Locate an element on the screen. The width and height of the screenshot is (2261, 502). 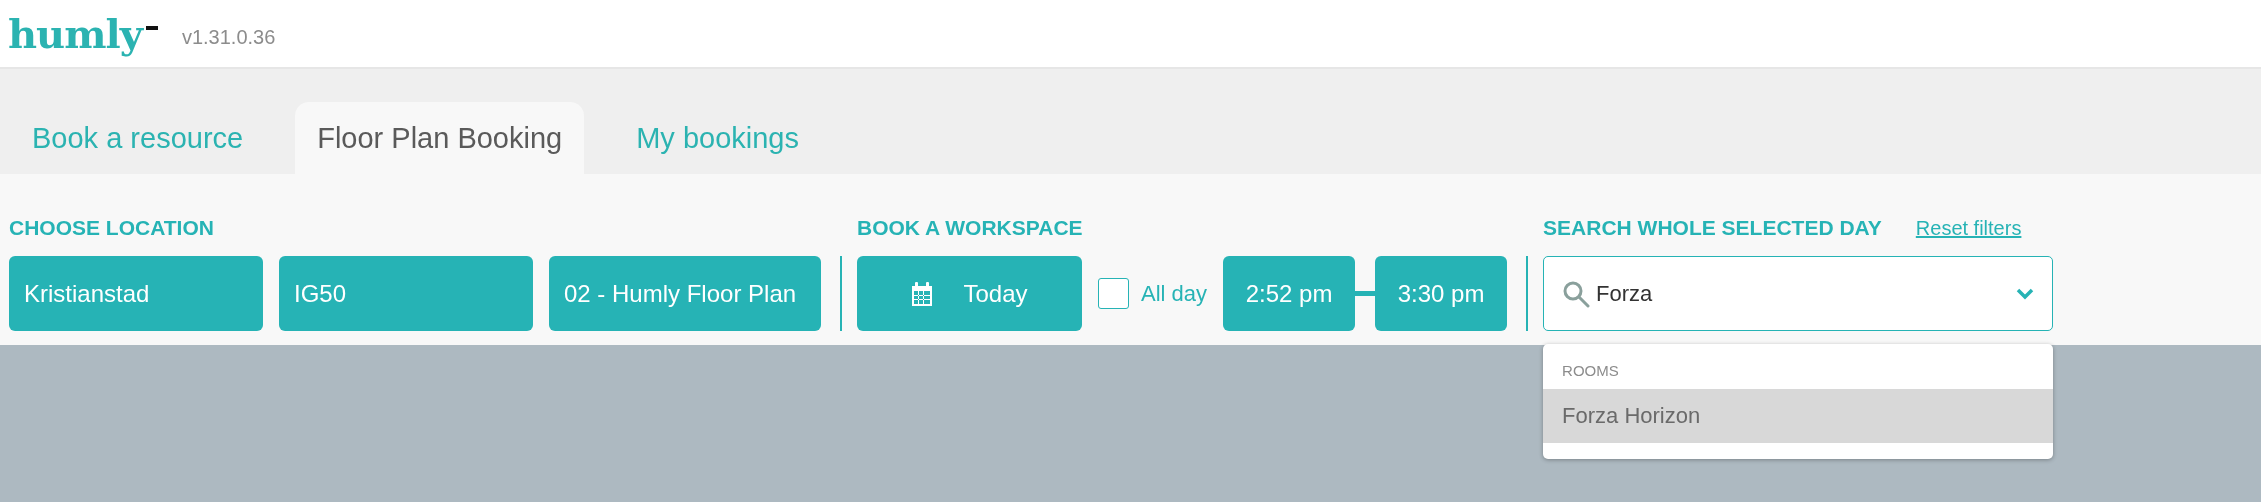
reset-filters-link: Reset filters is located at coordinates (1968, 228).